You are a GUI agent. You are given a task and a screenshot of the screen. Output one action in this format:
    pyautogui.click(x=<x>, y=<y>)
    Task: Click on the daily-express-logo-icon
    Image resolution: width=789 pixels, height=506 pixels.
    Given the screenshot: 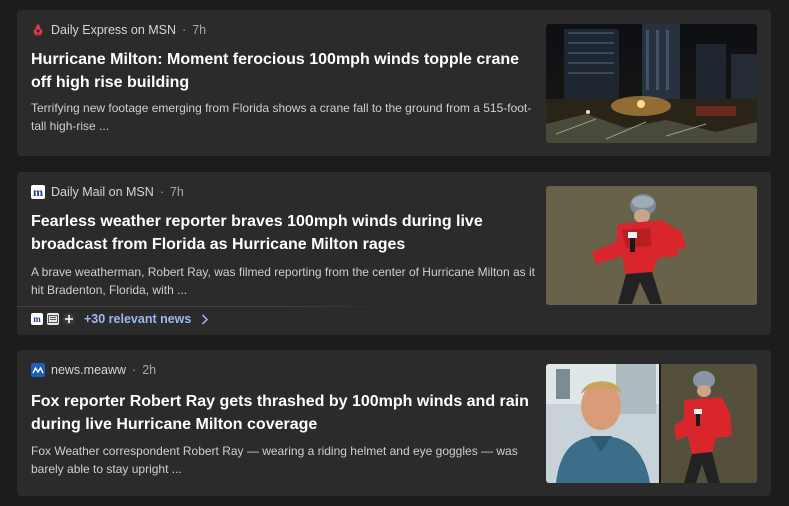 What is the action you would take?
    pyautogui.click(x=38, y=30)
    